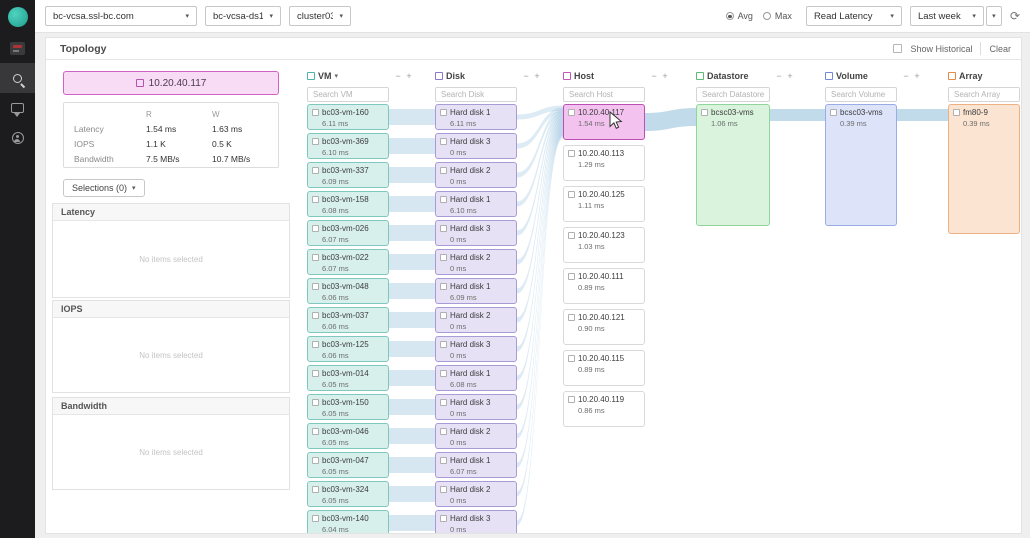  What do you see at coordinates (455, 76) in the screenshot?
I see `column-label-disk: Disk` at bounding box center [455, 76].